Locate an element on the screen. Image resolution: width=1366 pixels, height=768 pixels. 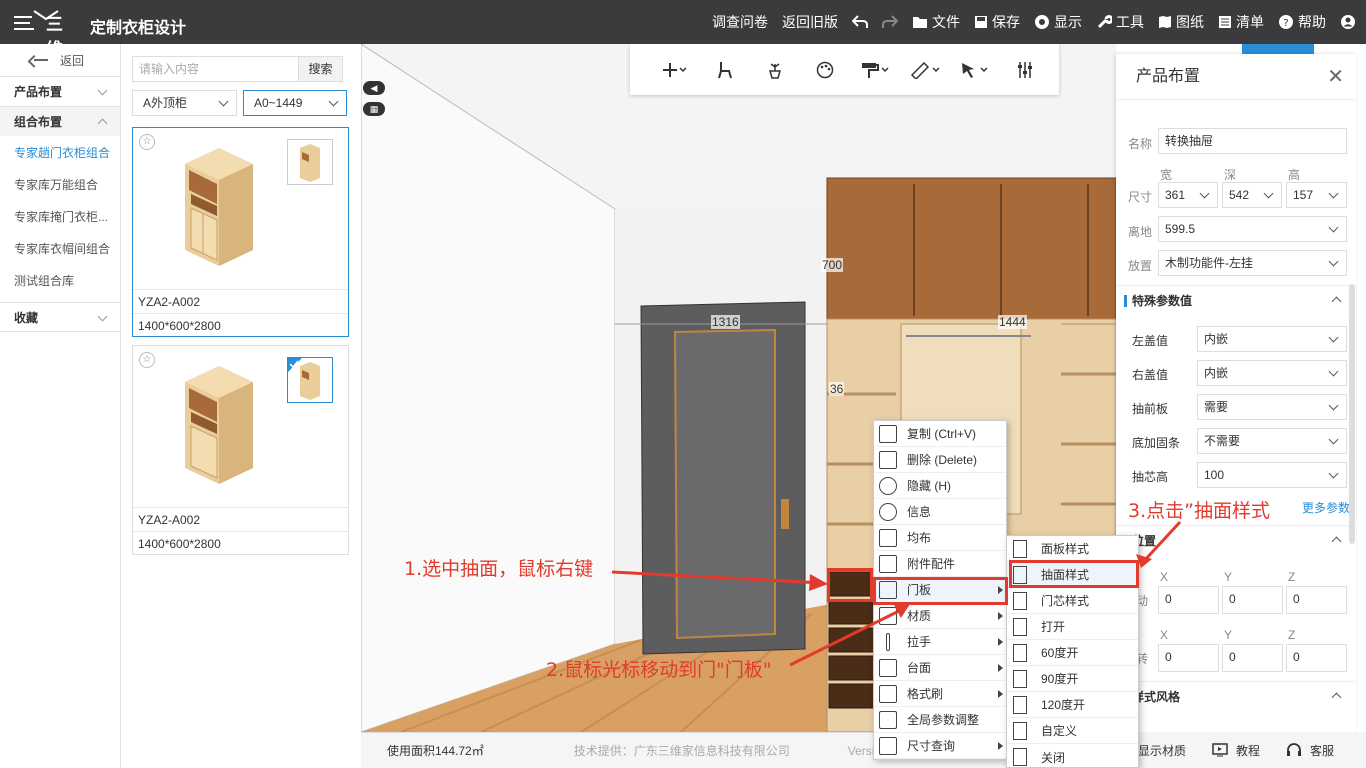
search-input: 请输入内容 is located at coordinates (215, 69).